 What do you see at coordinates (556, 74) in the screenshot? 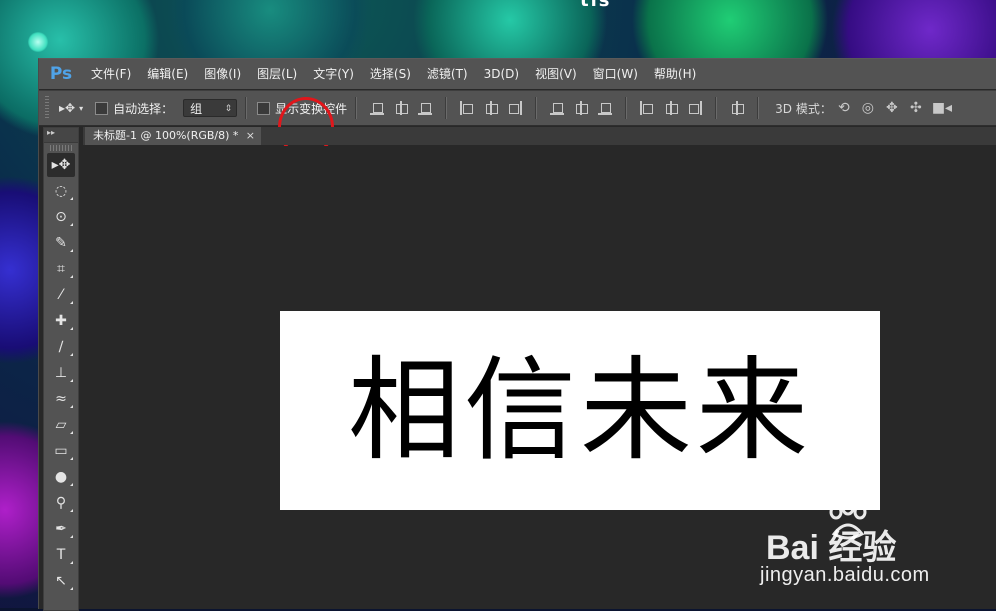
I see `menu-view: 视图(V)` at bounding box center [556, 74].